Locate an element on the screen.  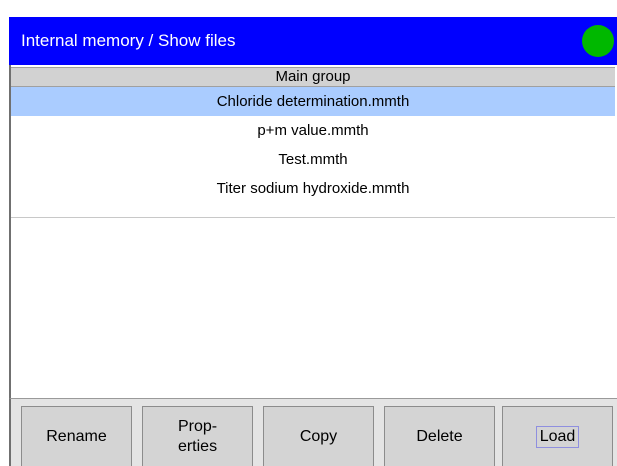
rename-button-label: Rename is located at coordinates (76, 436).